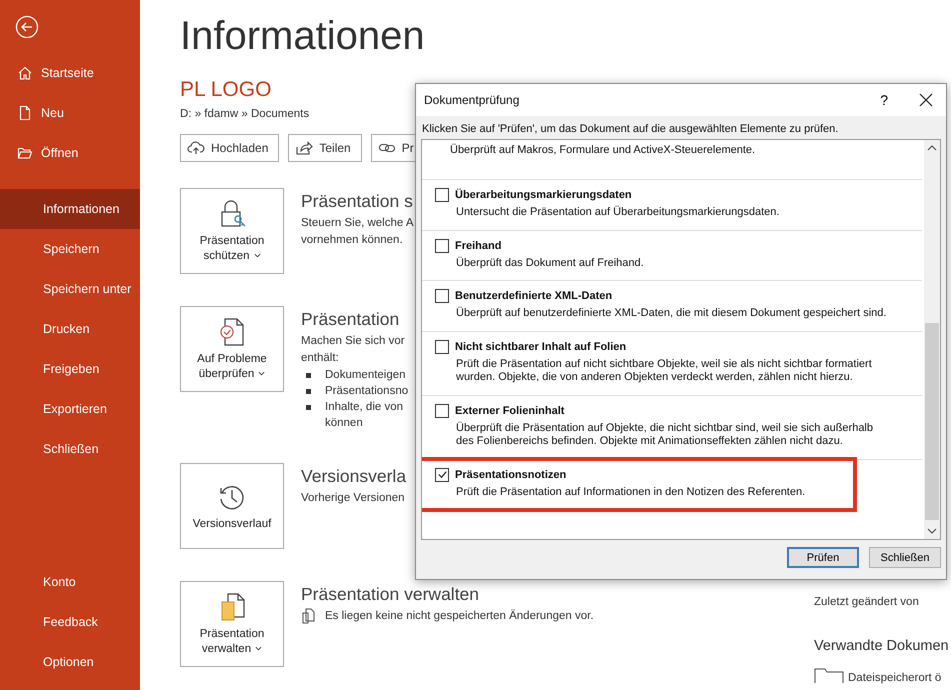 The height and width of the screenshot is (690, 951). What do you see at coordinates (303, 36) in the screenshot?
I see `page-title: Informationen` at bounding box center [303, 36].